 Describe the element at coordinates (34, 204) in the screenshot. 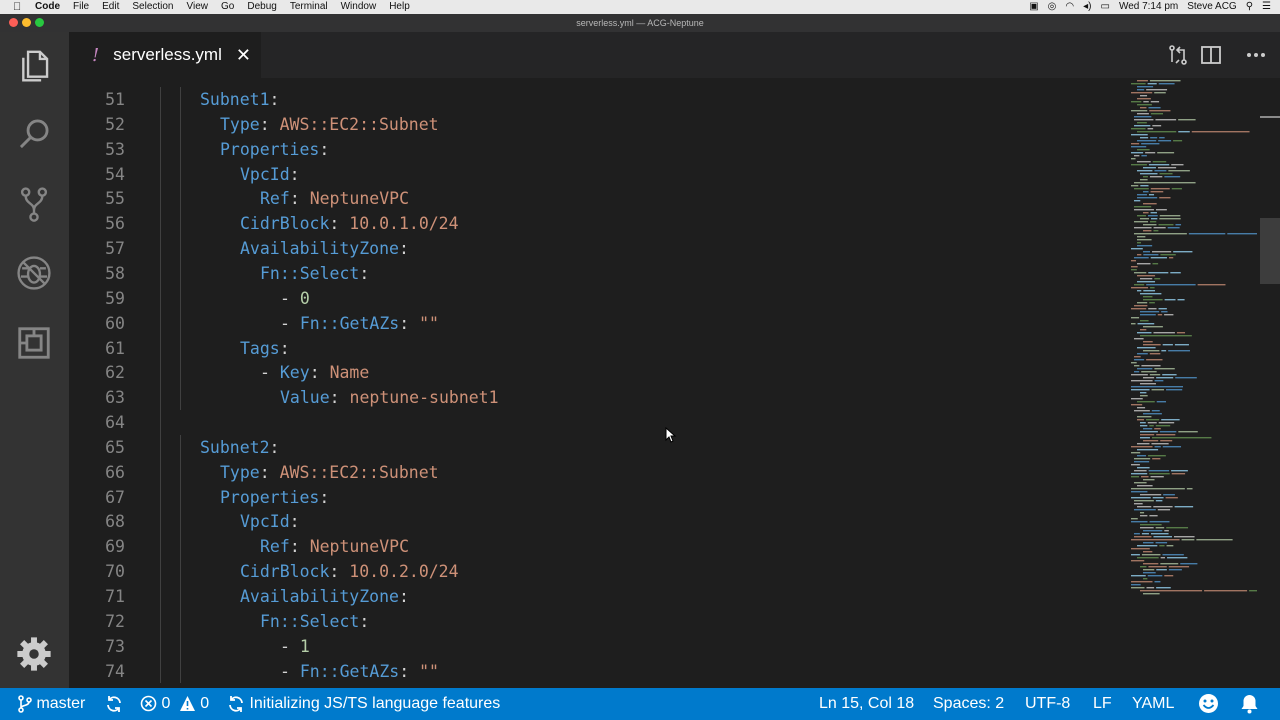

I see `source-control-icon` at that location.